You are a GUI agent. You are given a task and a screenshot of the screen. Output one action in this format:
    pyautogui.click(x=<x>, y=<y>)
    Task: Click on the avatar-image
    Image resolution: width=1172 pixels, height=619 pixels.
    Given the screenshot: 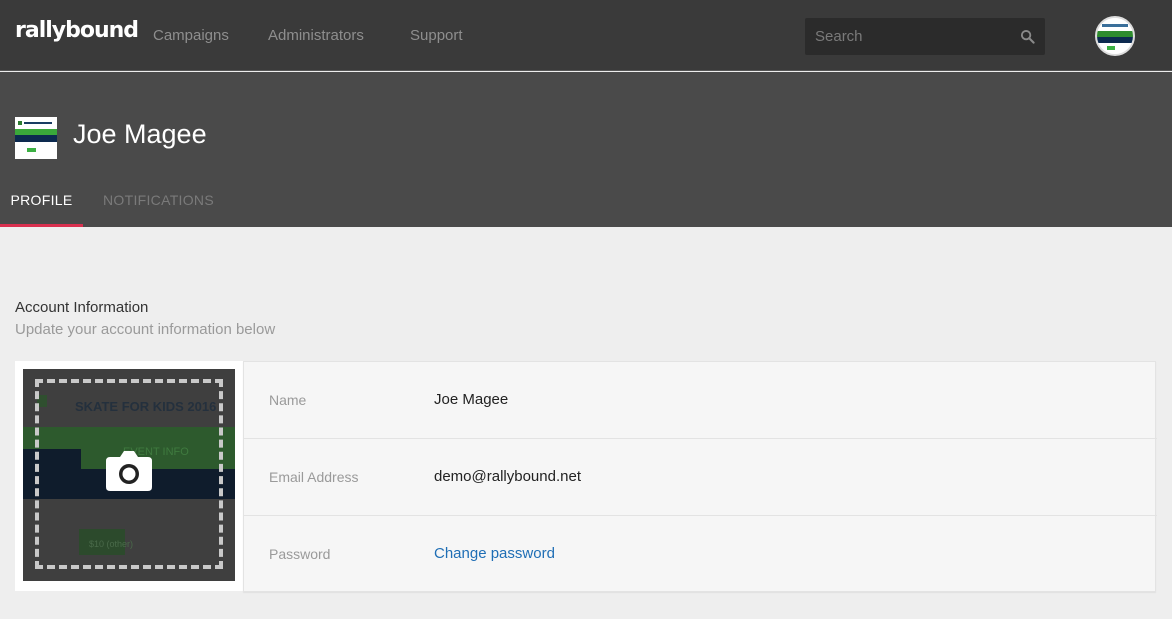 What is the action you would take?
    pyautogui.click(x=1115, y=36)
    